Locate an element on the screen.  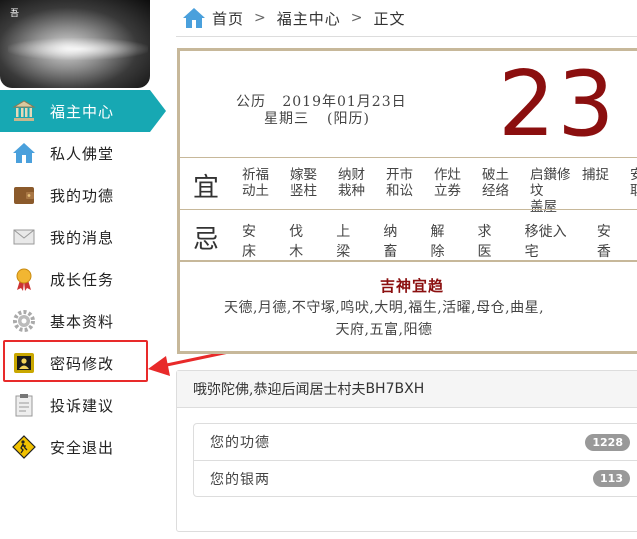
sidebar-item-private-shrine: 私人佛堂 is located at coordinates (83, 153).